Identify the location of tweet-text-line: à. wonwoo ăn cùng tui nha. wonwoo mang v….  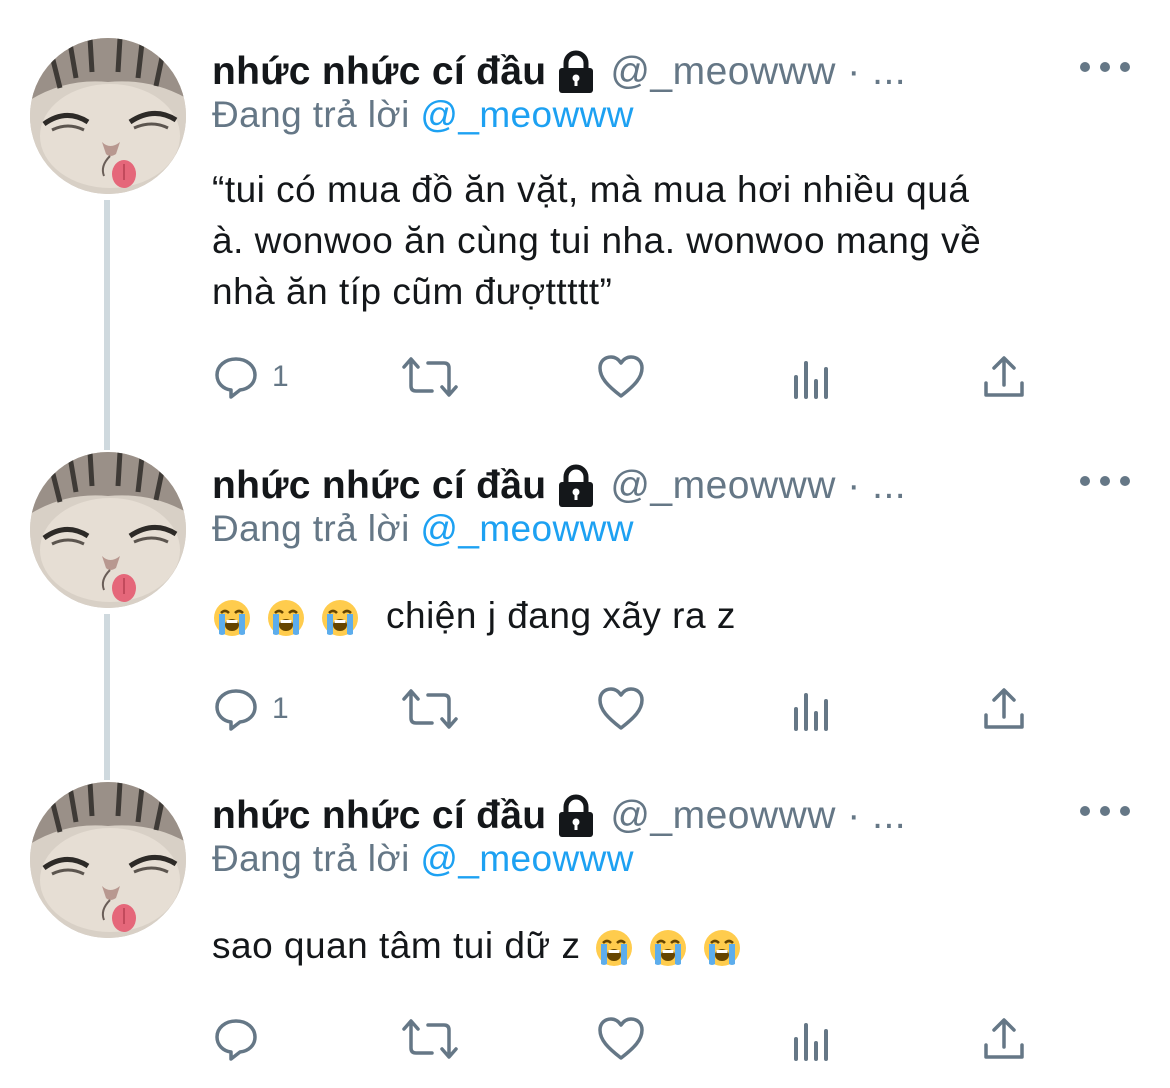
(597, 240).